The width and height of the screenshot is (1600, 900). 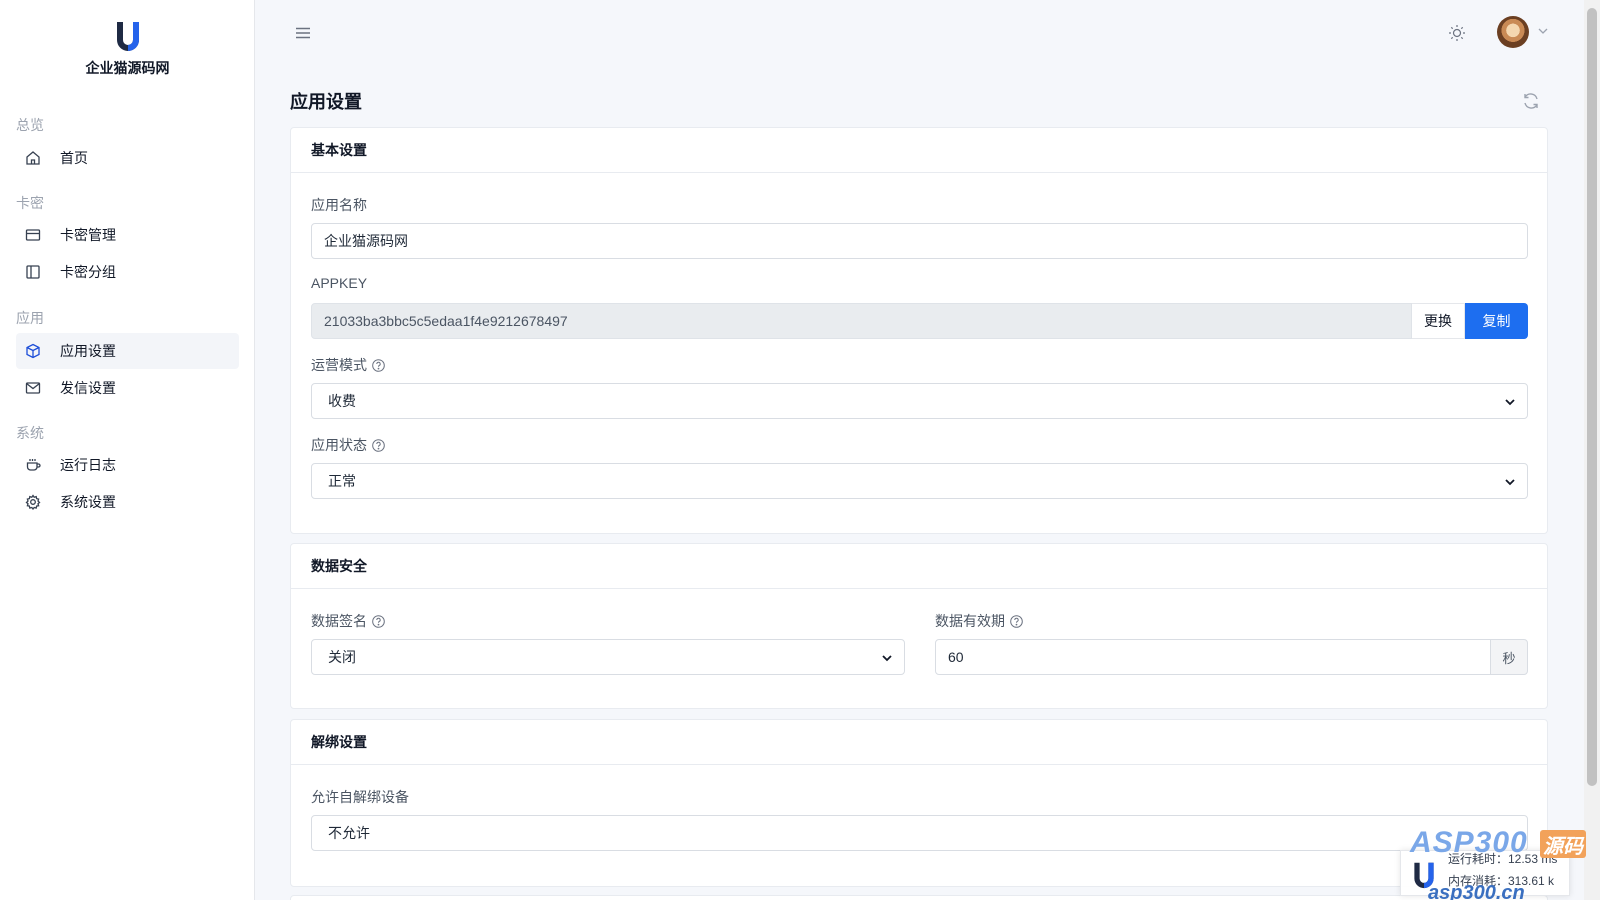 What do you see at coordinates (127, 351) in the screenshot?
I see `sidebar-item-app-settings: 应用设置` at bounding box center [127, 351].